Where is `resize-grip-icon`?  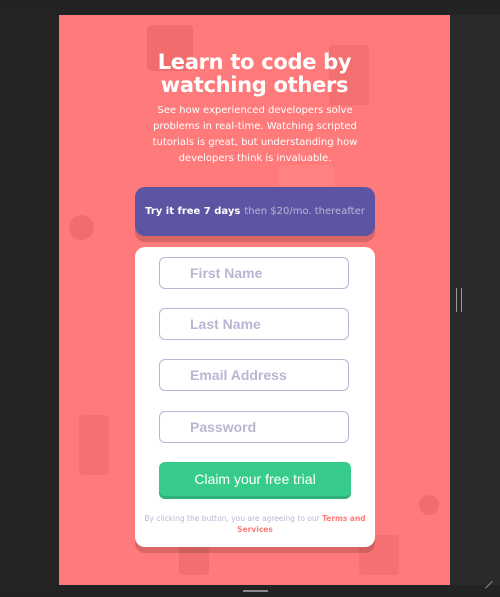 resize-grip-icon is located at coordinates (459, 300).